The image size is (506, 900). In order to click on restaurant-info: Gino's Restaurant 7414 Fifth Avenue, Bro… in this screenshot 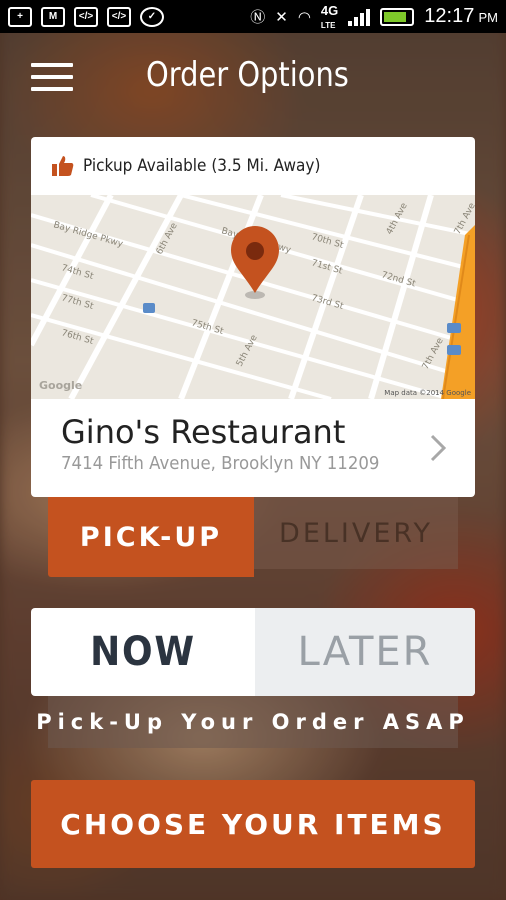, I will do `click(253, 448)`.